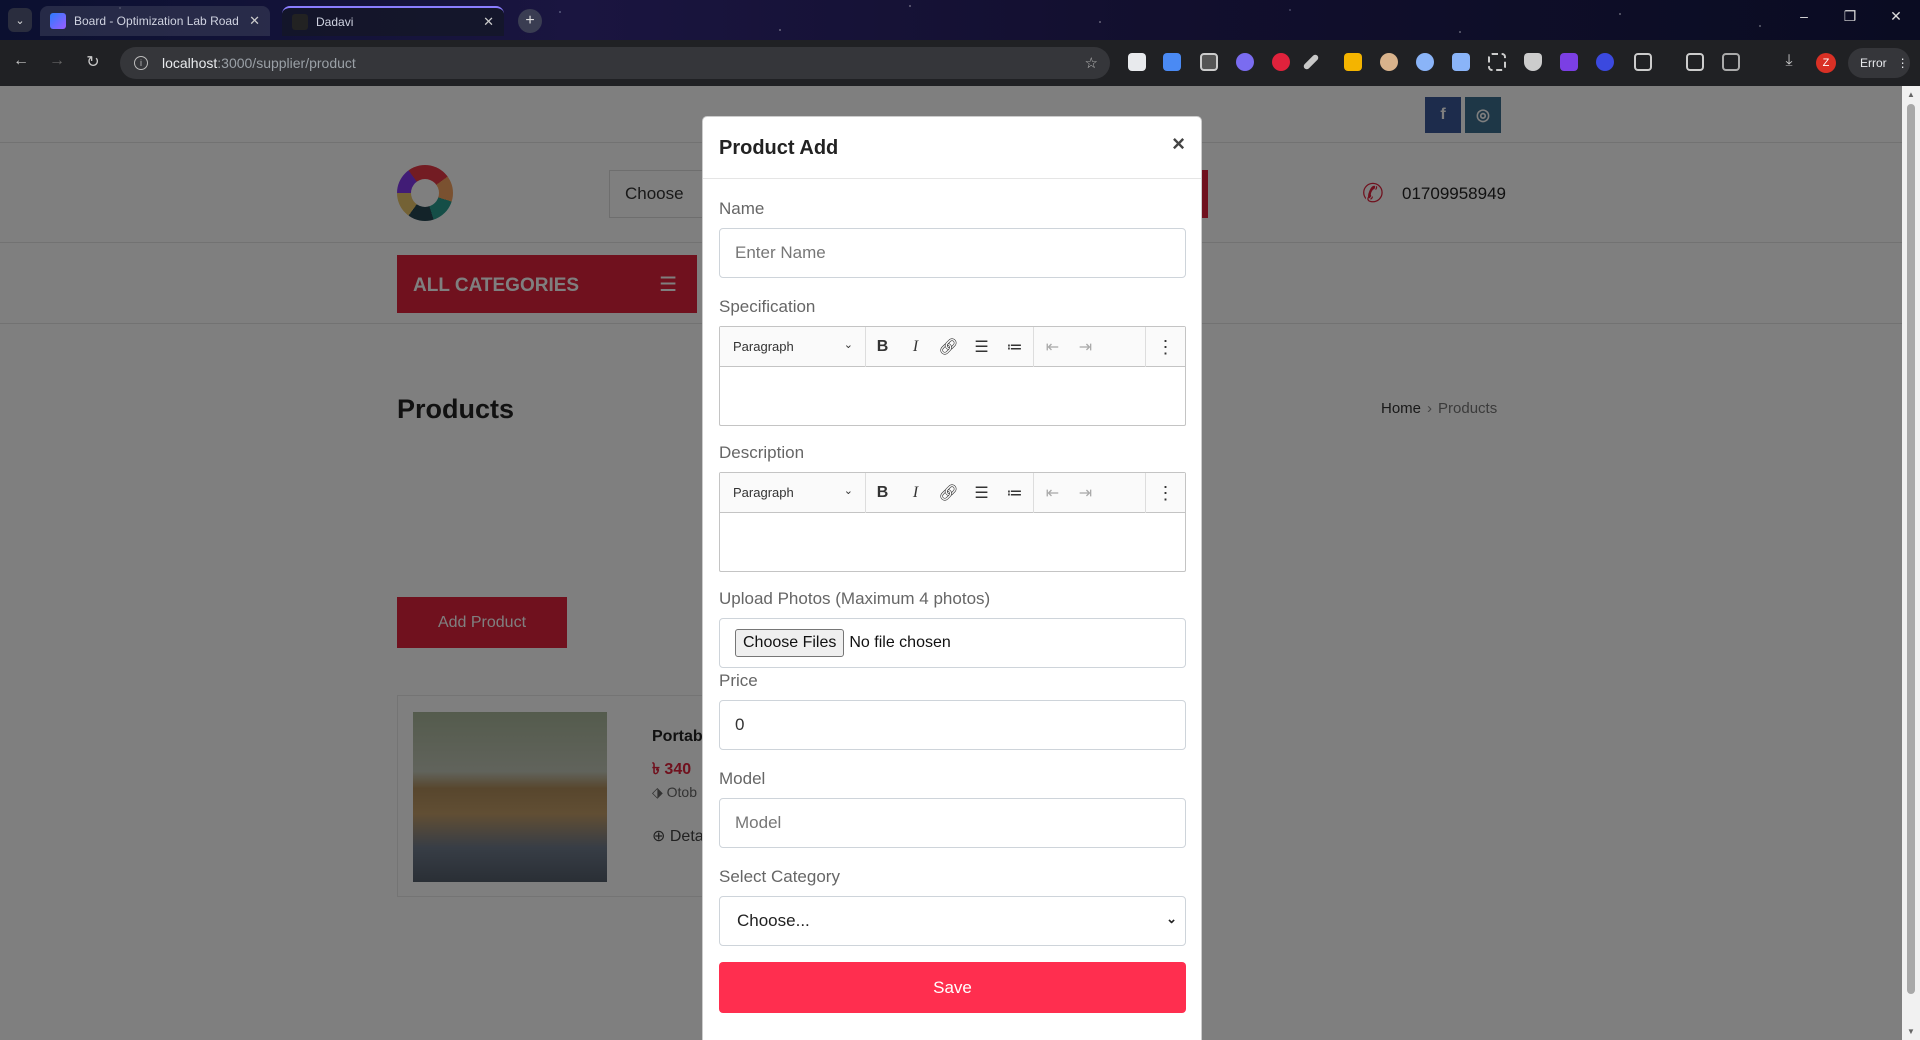 This screenshot has width=1920, height=1040. I want to click on model-input: Model, so click(952, 823).